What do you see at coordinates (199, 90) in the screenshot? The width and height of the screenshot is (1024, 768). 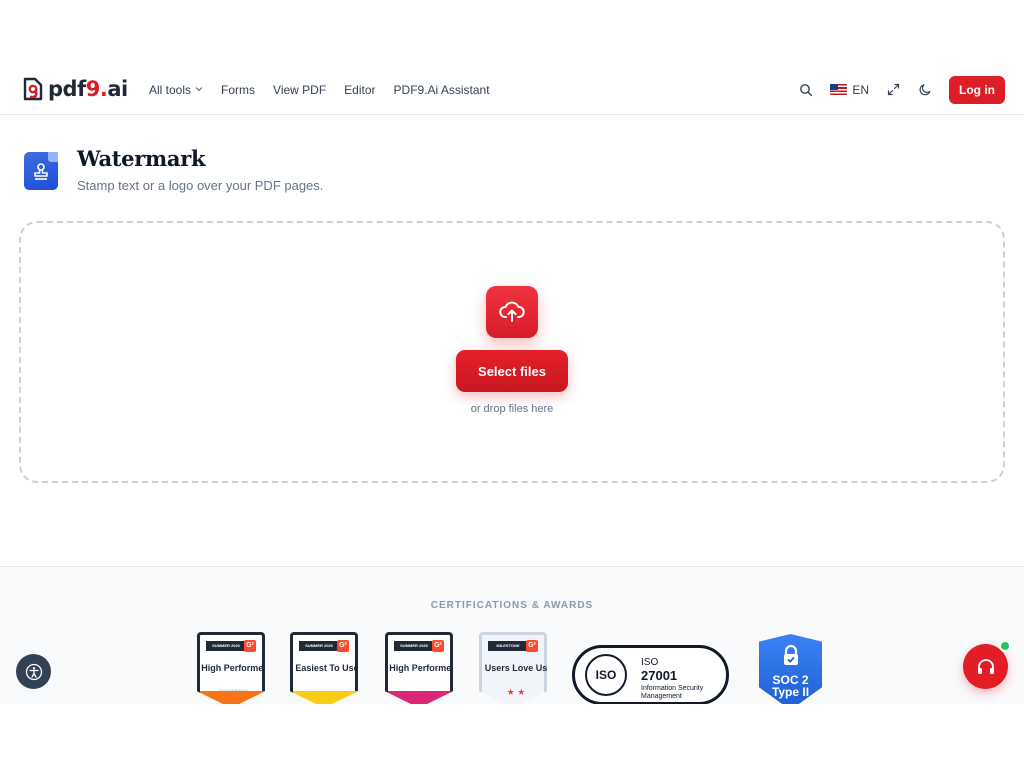 I see `chevron-down-icon` at bounding box center [199, 90].